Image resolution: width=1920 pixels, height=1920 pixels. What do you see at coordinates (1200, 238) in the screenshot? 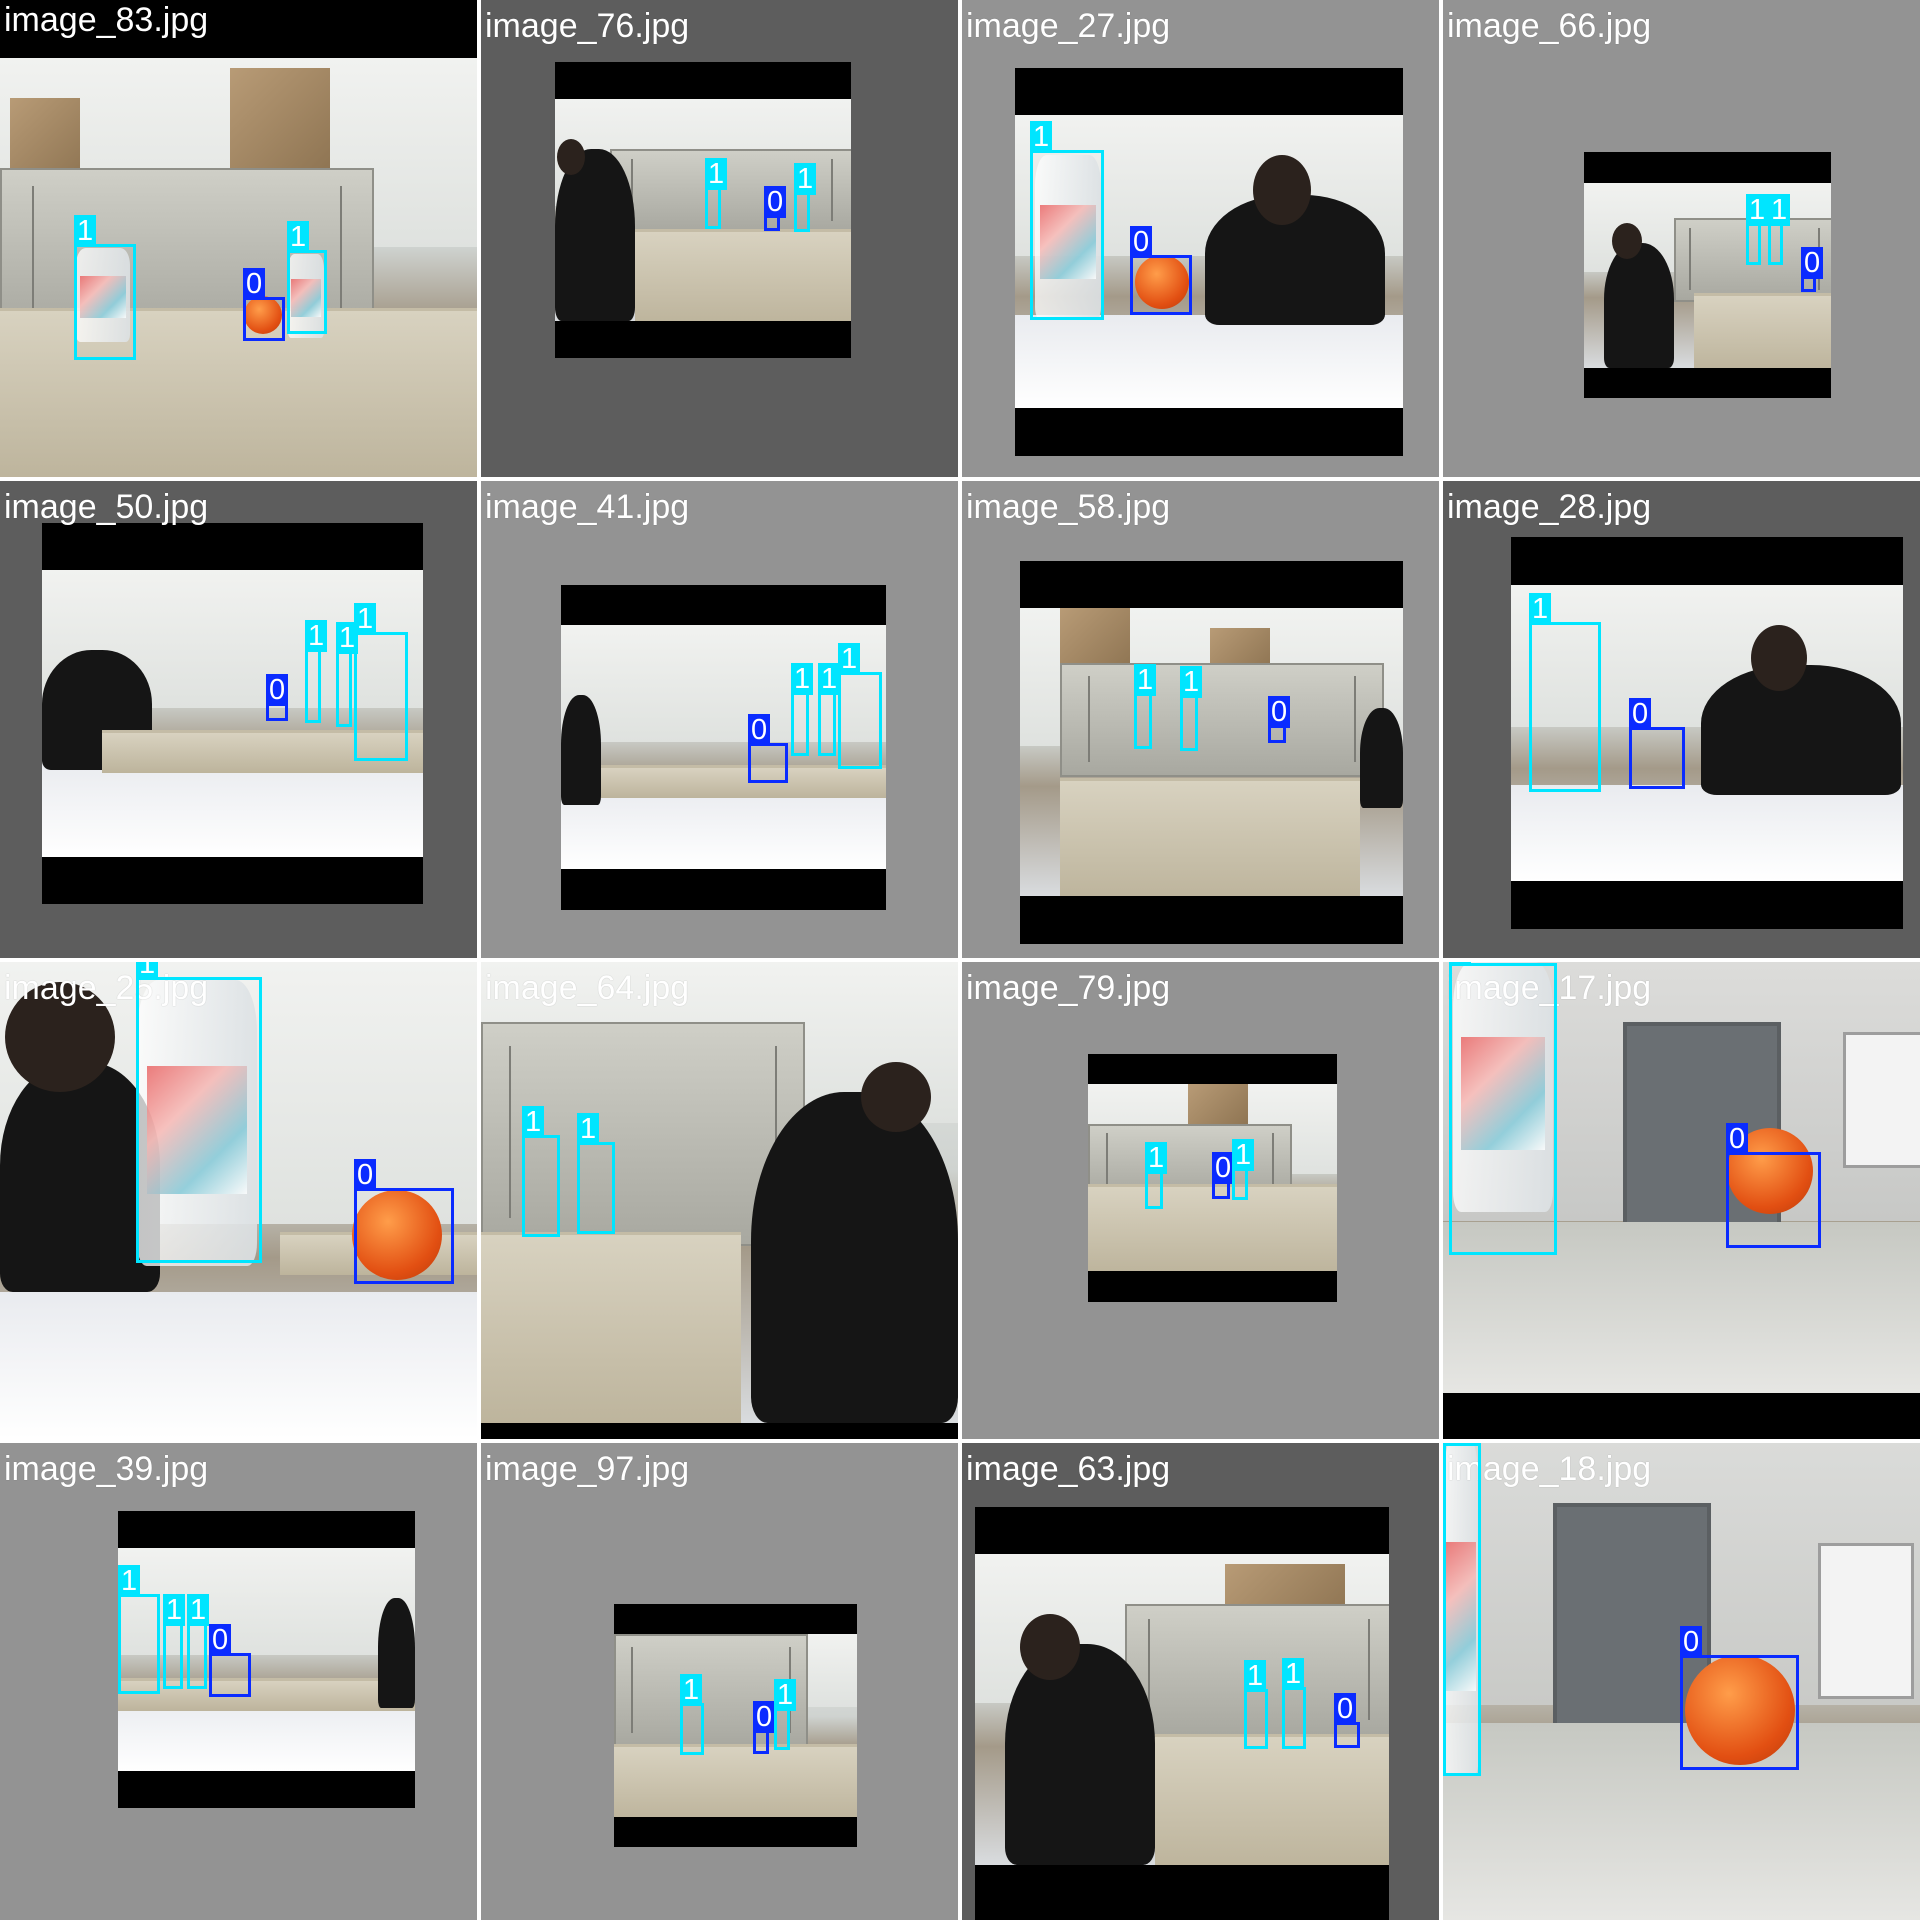
I see `mosaic-tile: image_27.jpg 1 0` at bounding box center [1200, 238].